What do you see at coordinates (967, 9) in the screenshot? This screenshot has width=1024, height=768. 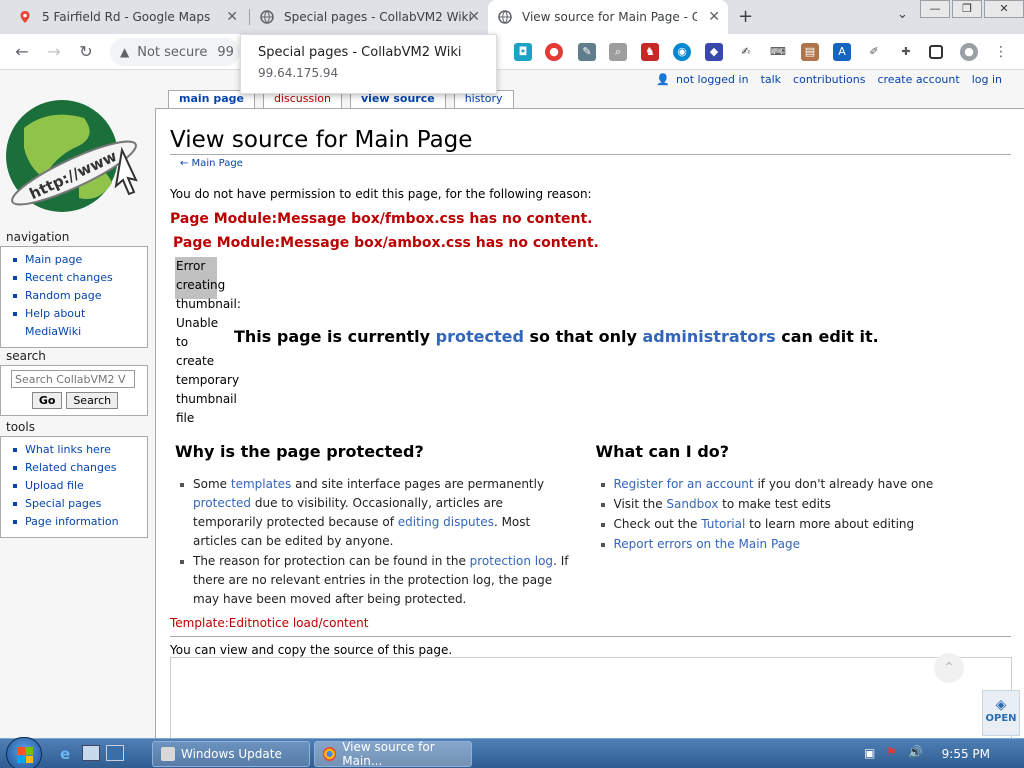 I see `restore-button: ❐` at bounding box center [967, 9].